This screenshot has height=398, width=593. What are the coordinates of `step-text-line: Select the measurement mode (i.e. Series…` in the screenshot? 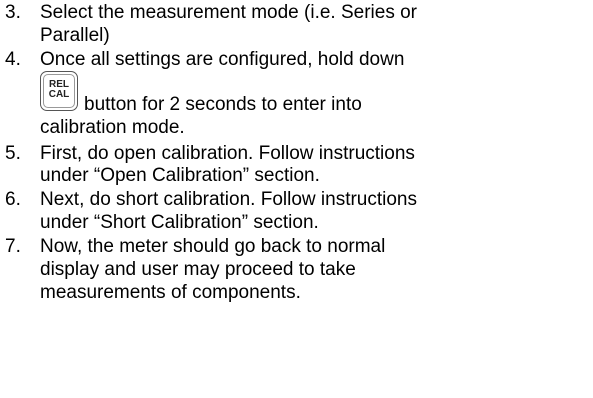 It's located at (229, 12).